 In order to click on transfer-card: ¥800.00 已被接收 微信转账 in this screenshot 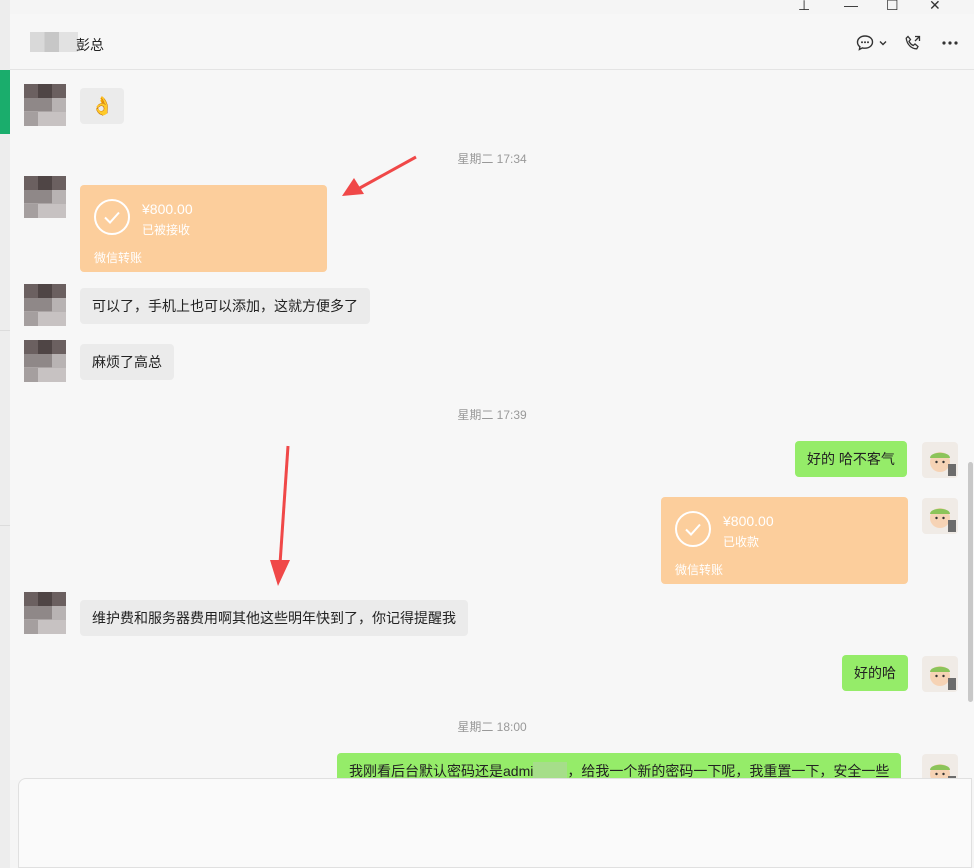, I will do `click(203, 228)`.